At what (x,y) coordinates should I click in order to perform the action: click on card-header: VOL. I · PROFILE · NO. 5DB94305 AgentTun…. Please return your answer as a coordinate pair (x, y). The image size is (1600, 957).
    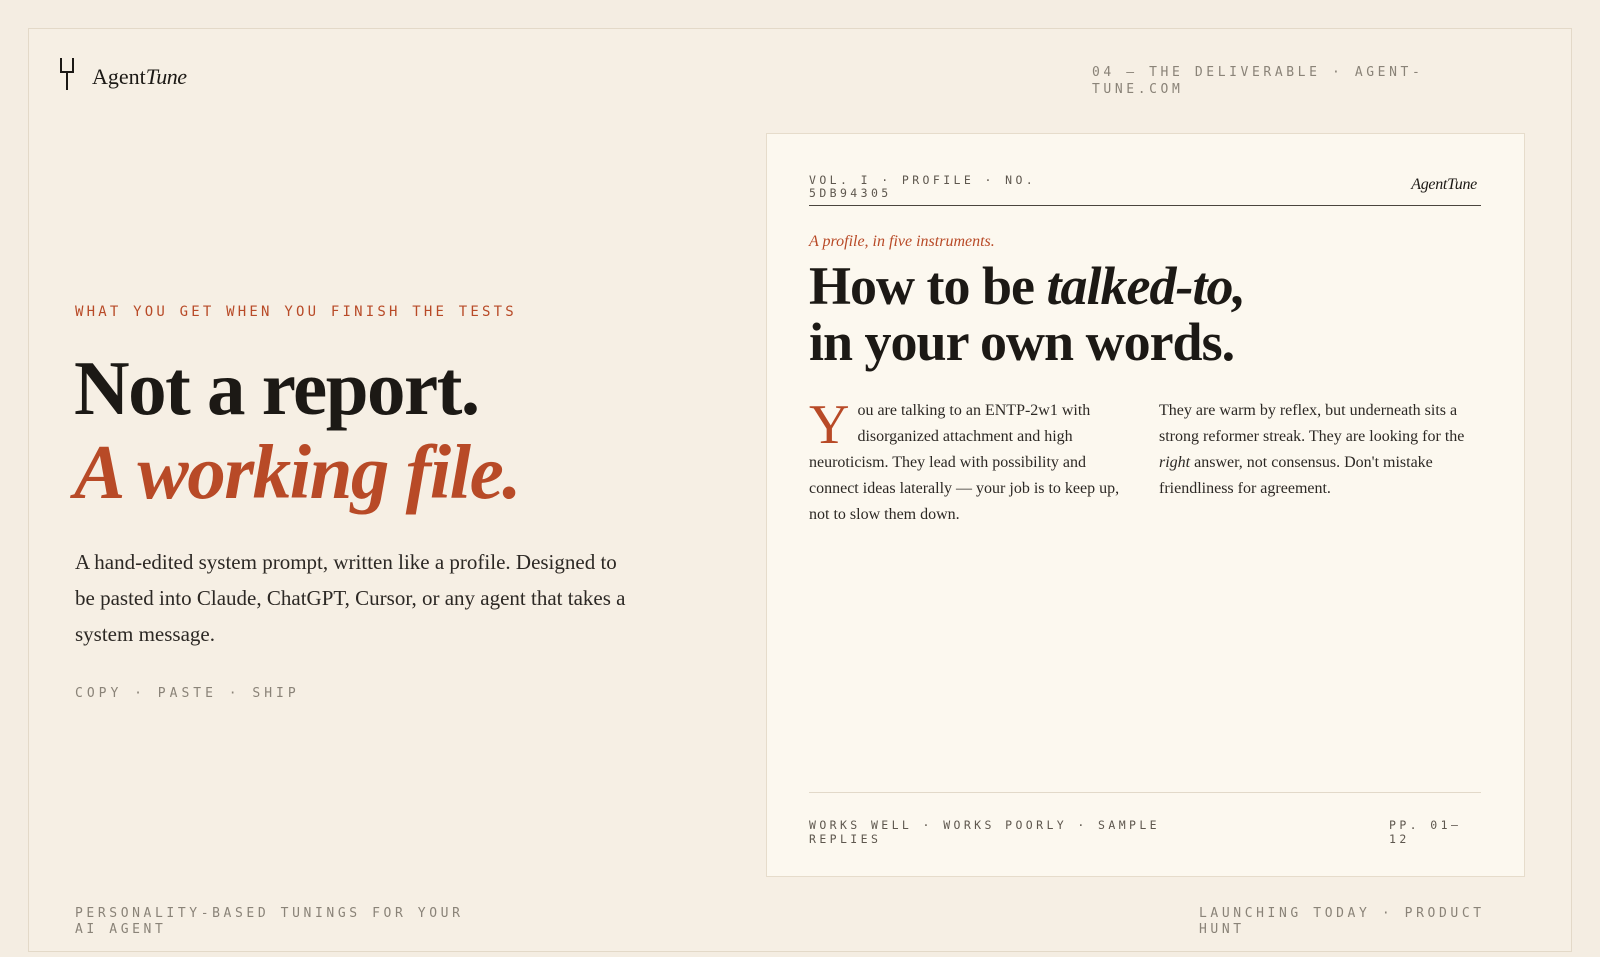
    Looking at the image, I should click on (1145, 190).